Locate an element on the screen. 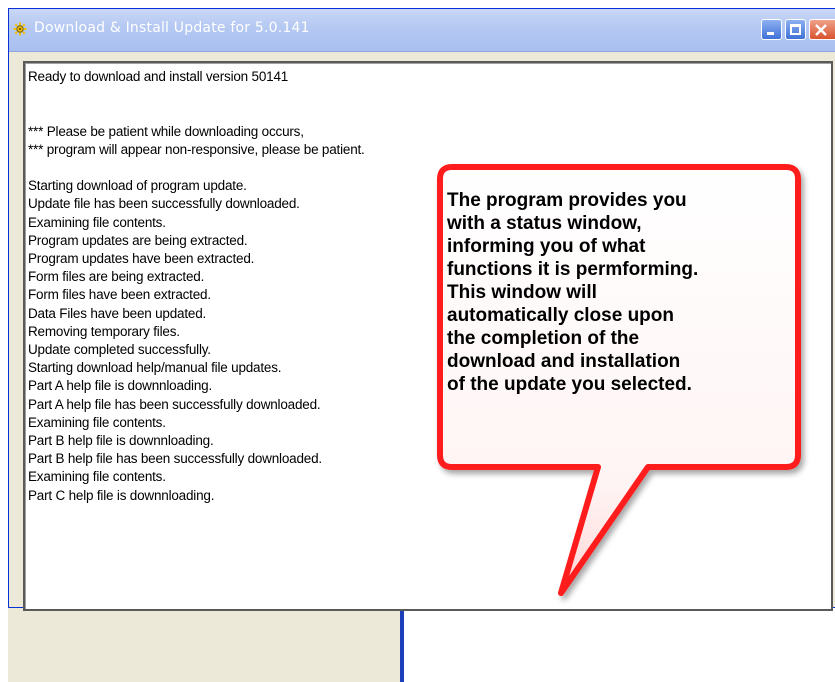 This screenshot has width=835, height=682. window-title: Download & Install Update for 5.0.141 is located at coordinates (172, 28).